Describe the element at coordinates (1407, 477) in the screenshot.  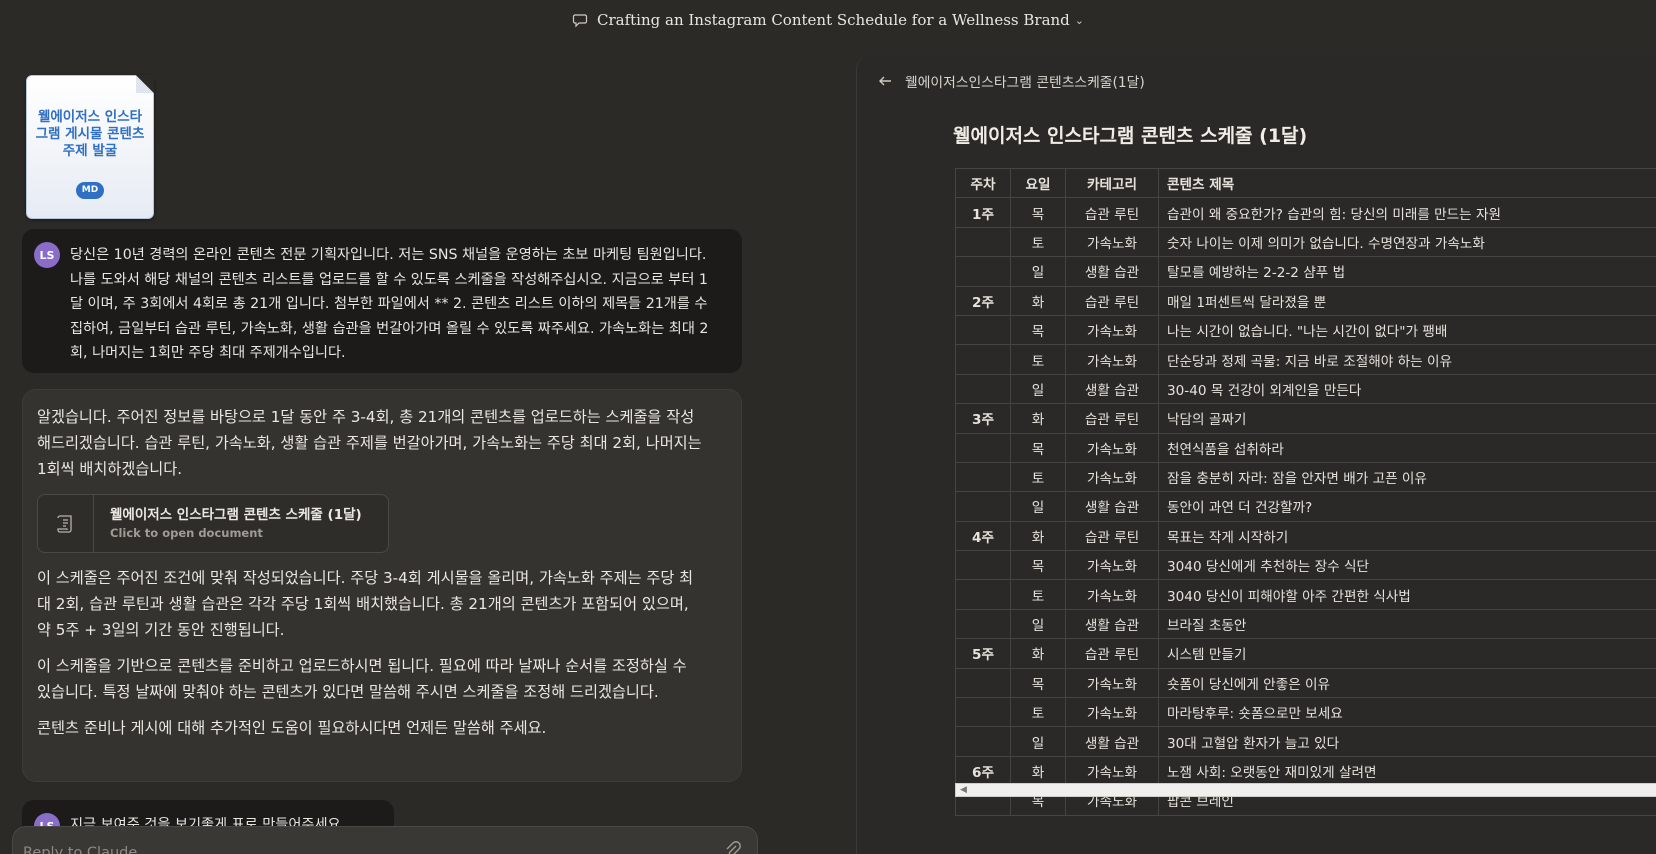
I see `content-title-cell: 잠을 충분히 자라: 잠을 안자면 배가 고픈 이유` at that location.